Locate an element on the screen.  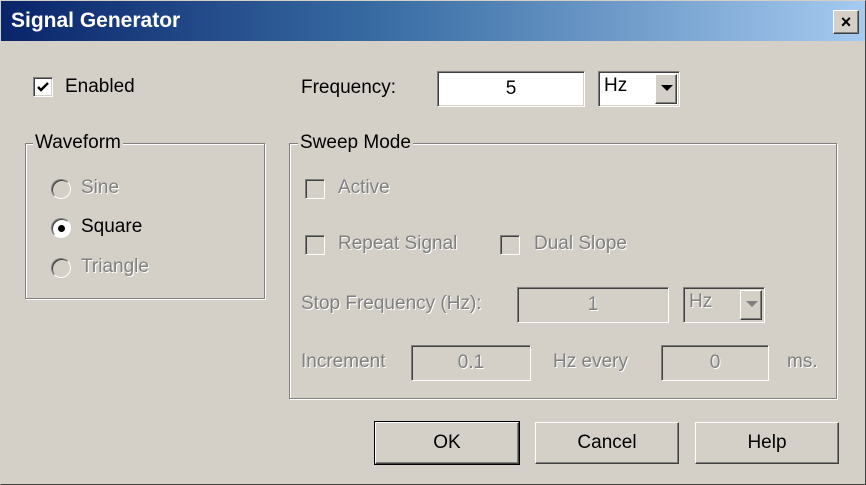
stop-frequency-unit-value: Hz is located at coordinates (701, 301).